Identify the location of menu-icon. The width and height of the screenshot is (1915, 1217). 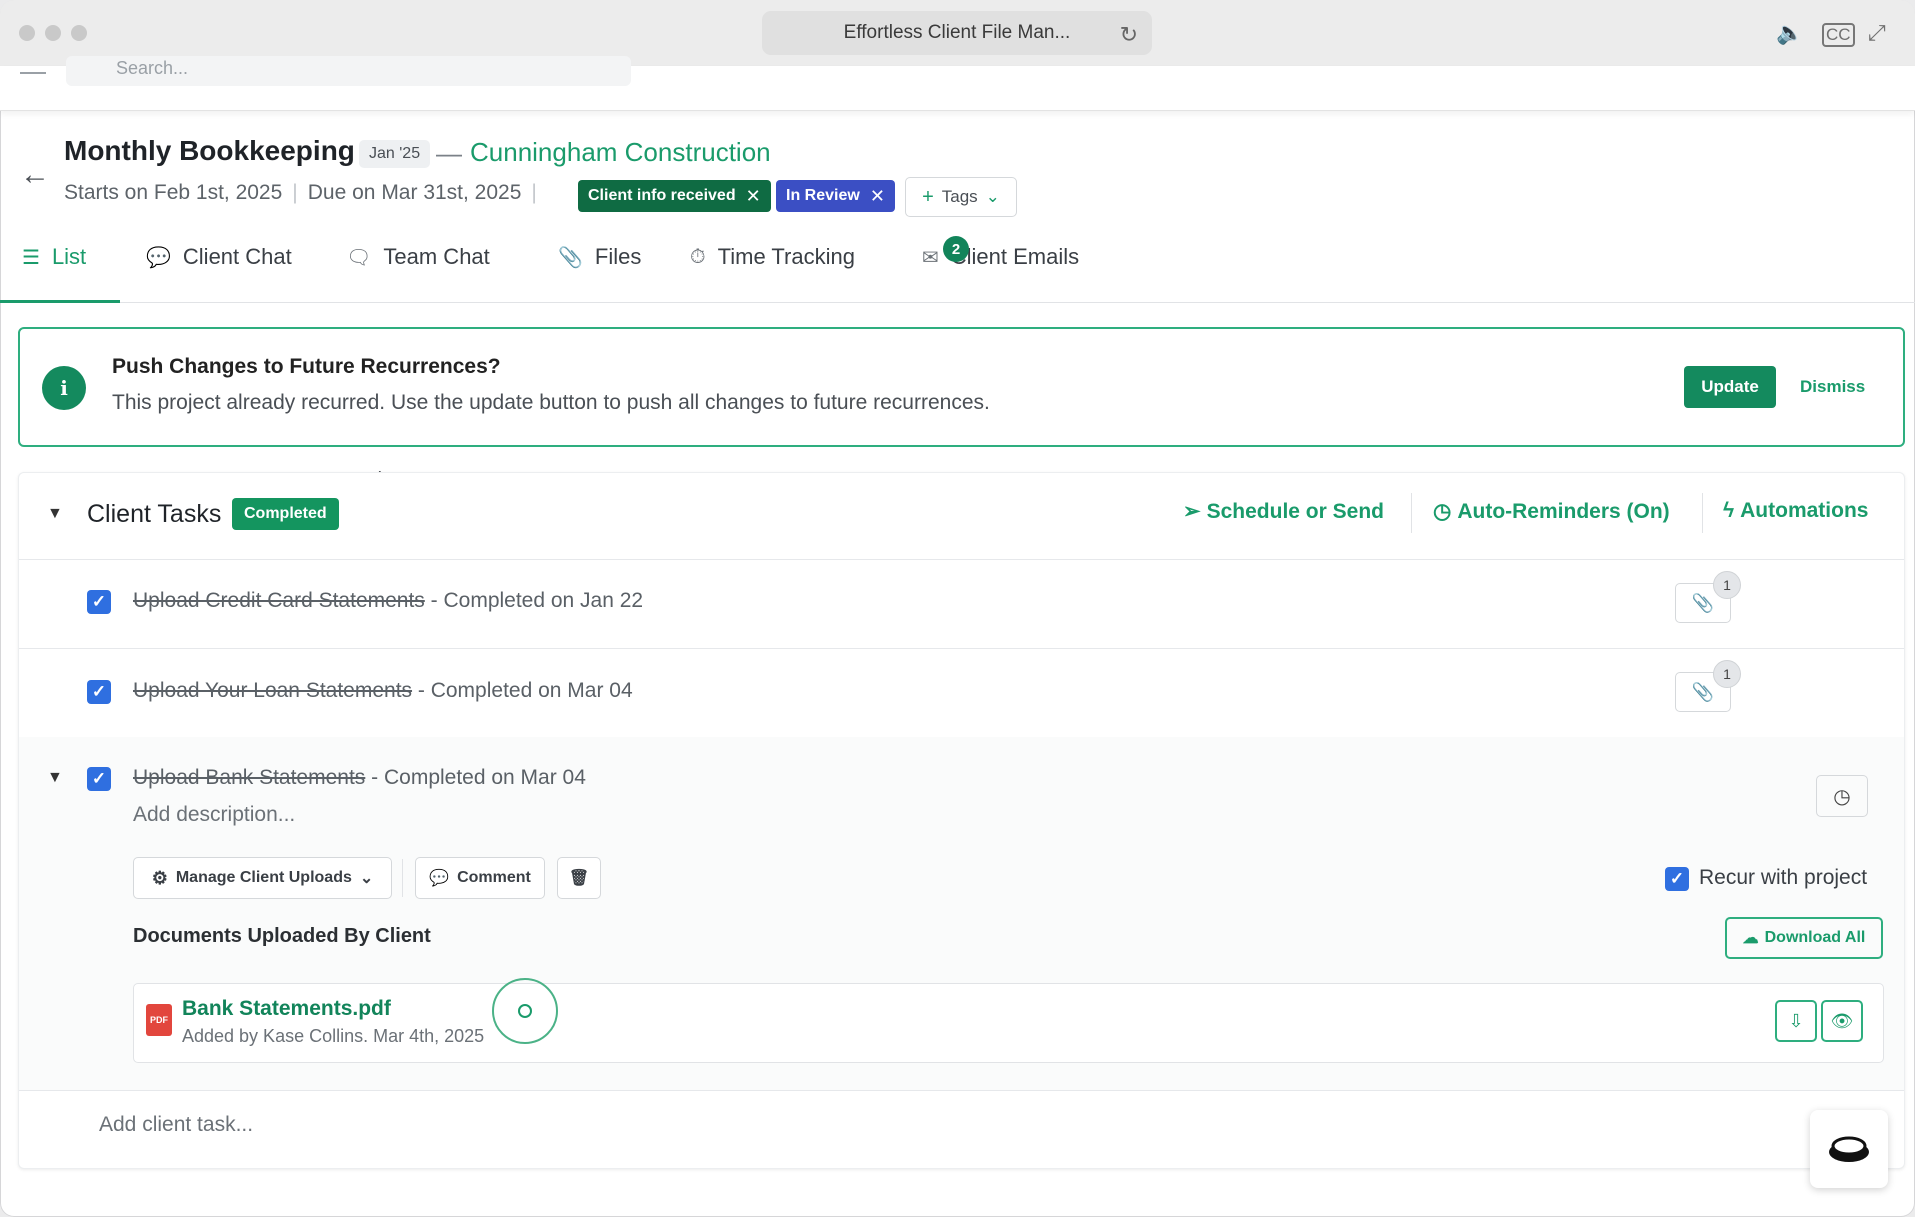
(33, 70).